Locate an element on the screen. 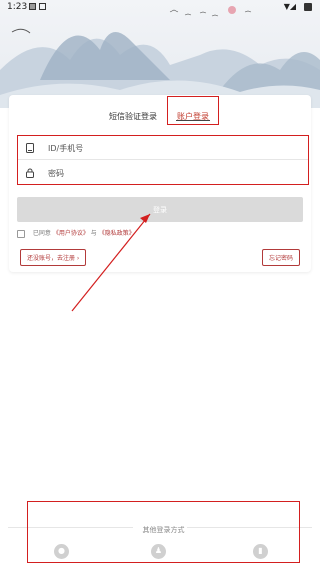  credential-fields-group is located at coordinates (163, 160).